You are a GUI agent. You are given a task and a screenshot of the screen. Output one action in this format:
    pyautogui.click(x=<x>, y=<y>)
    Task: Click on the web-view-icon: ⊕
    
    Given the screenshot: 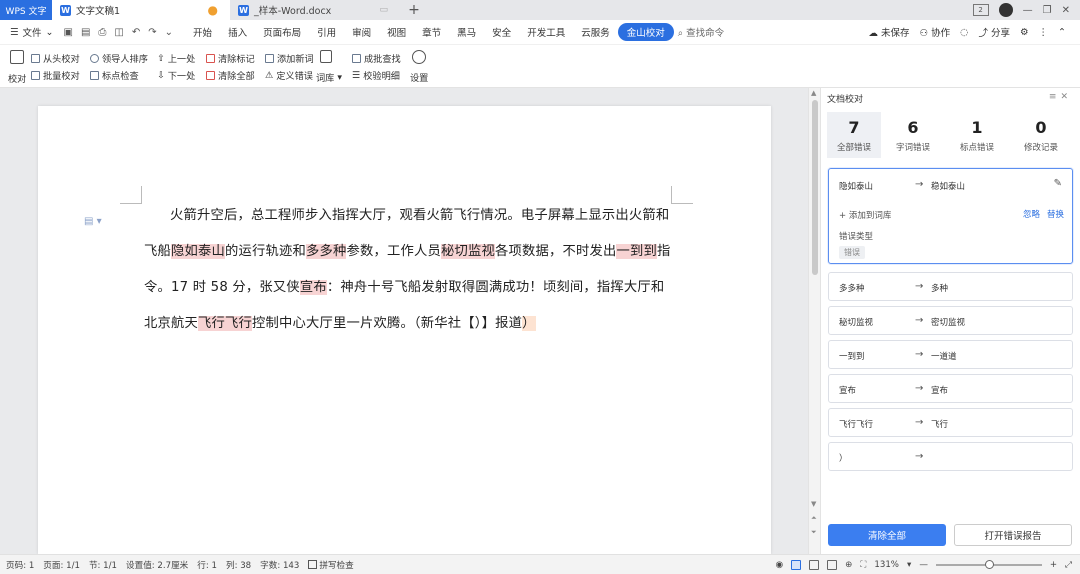 What is the action you would take?
    pyautogui.click(x=848, y=565)
    